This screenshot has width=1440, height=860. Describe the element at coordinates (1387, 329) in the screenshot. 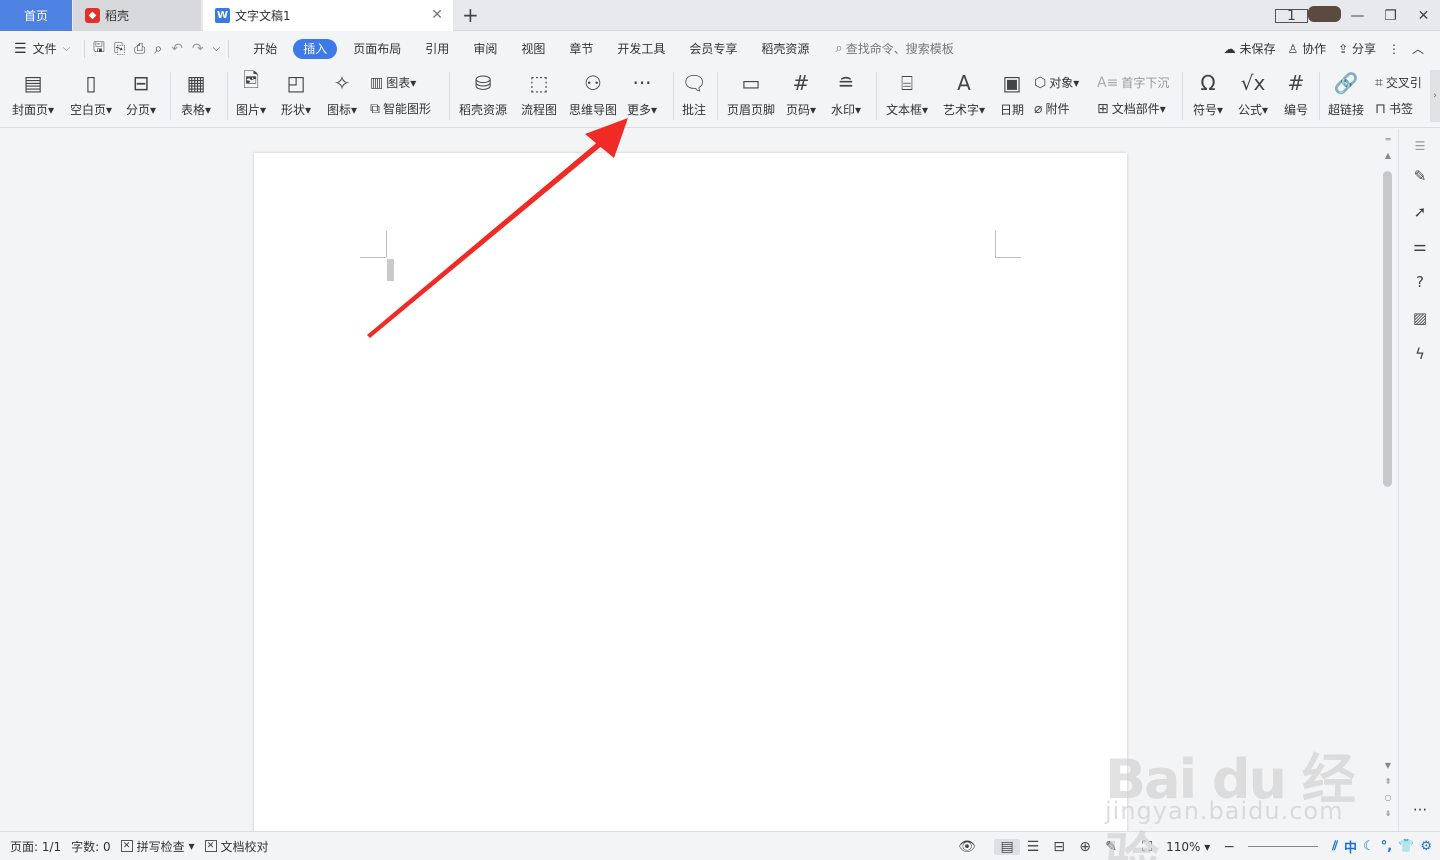

I see `scrollbar-thumb` at that location.